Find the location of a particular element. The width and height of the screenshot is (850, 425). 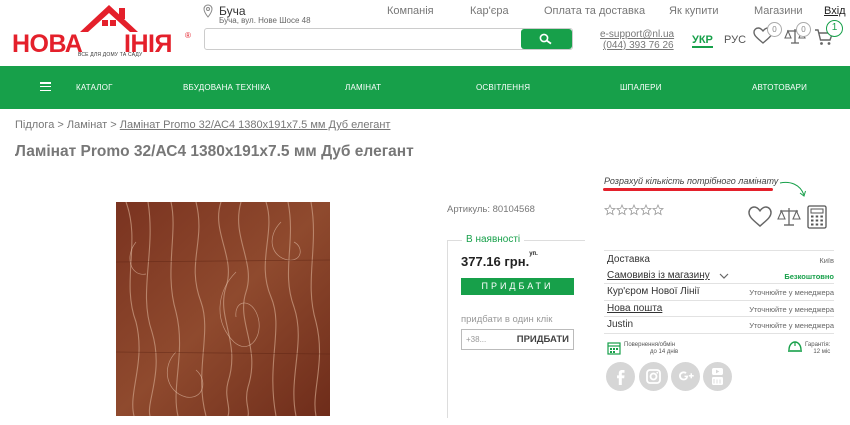

top-link-career: Кар'єра is located at coordinates (489, 11).